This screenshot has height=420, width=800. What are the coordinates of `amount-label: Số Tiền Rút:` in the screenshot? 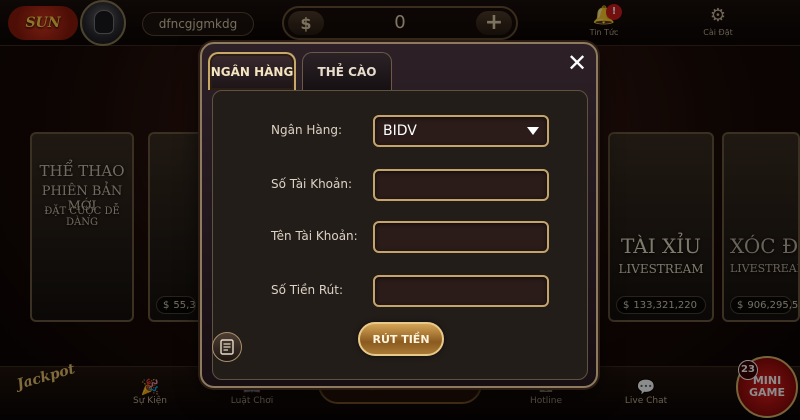 It's located at (307, 290).